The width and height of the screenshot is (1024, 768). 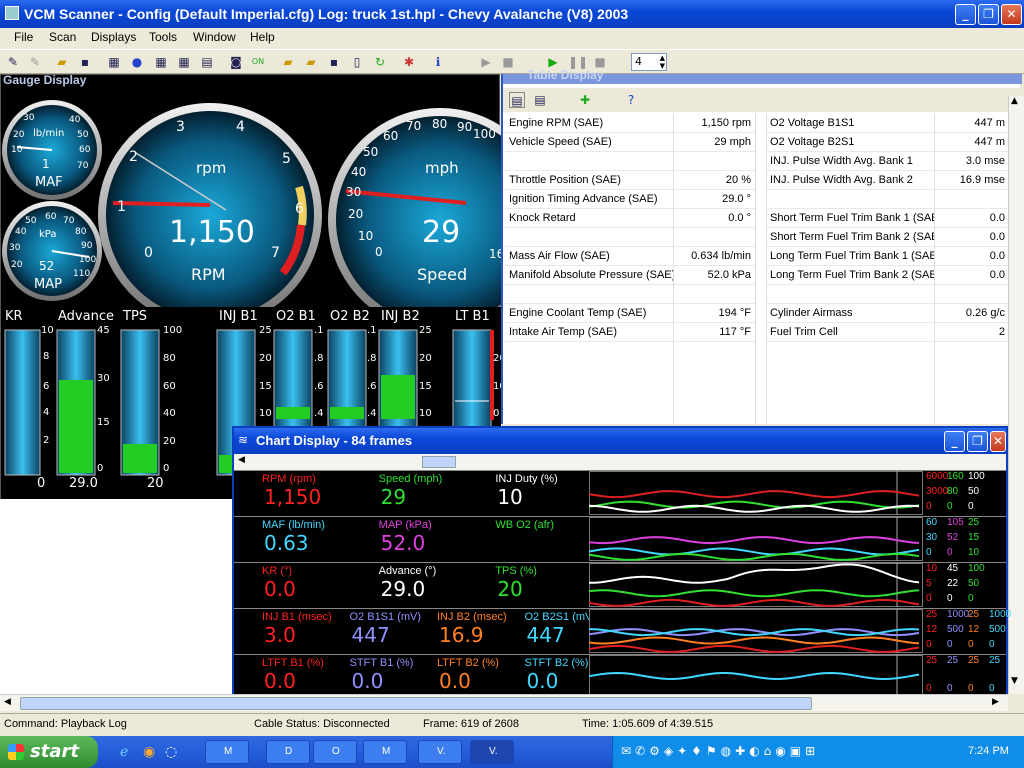 I want to click on chart-scroll-thumb, so click(x=439, y=462).